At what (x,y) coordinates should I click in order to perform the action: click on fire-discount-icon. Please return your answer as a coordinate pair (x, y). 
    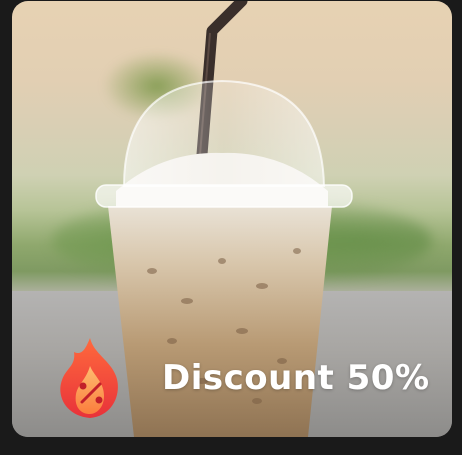
    Looking at the image, I should click on (89, 378).